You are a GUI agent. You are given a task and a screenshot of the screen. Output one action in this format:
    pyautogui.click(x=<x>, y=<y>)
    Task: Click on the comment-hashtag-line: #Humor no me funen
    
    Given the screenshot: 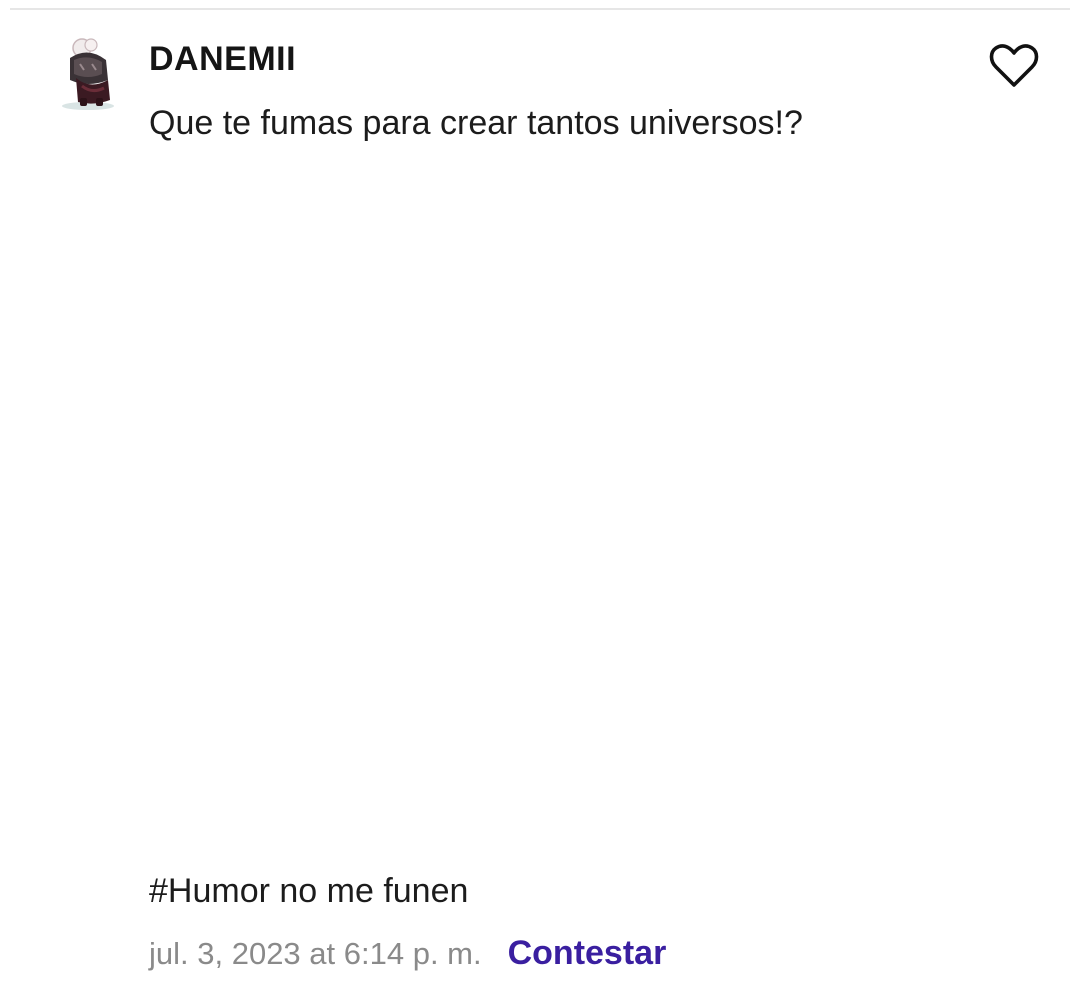 What is the action you would take?
    pyautogui.click(x=309, y=891)
    